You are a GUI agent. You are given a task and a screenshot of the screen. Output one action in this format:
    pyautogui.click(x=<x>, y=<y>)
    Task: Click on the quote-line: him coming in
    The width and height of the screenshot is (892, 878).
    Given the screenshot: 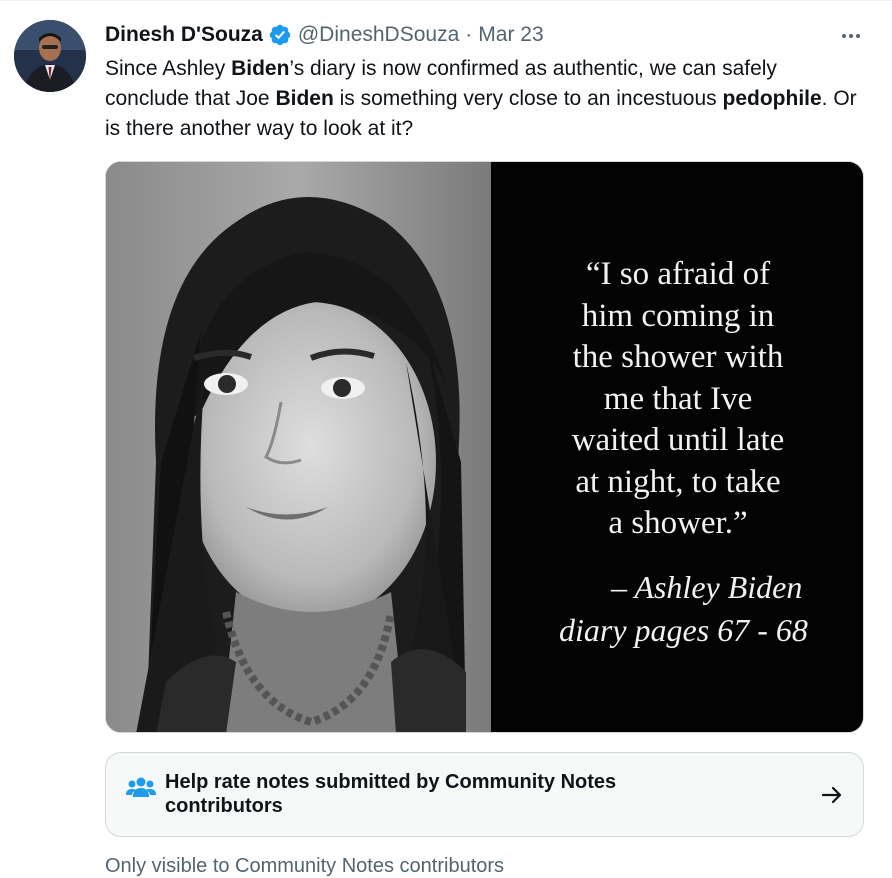 What is the action you would take?
    pyautogui.click(x=678, y=315)
    